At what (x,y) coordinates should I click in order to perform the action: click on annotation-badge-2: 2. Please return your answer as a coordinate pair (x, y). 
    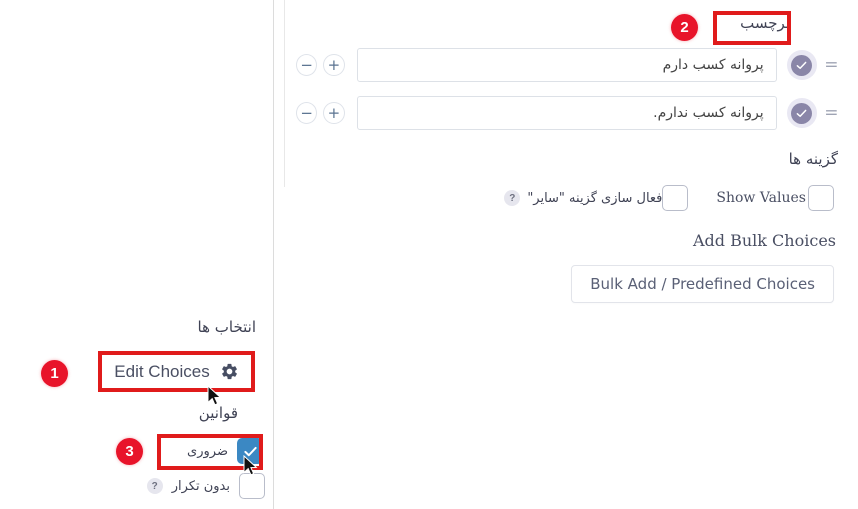
    Looking at the image, I should click on (684, 27).